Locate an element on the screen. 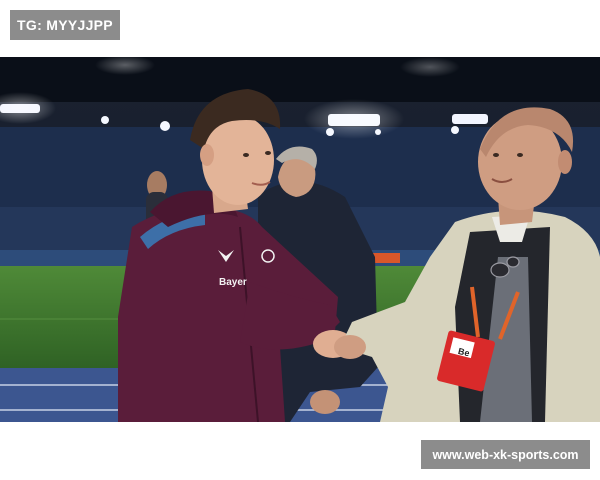 The image size is (600, 480). stadium-roof is located at coordinates (300, 79).